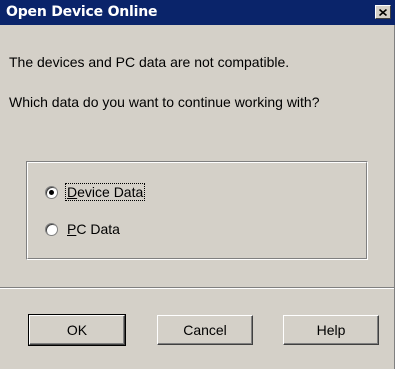  Describe the element at coordinates (51, 192) in the screenshot. I see `radio-button-device-data` at that location.